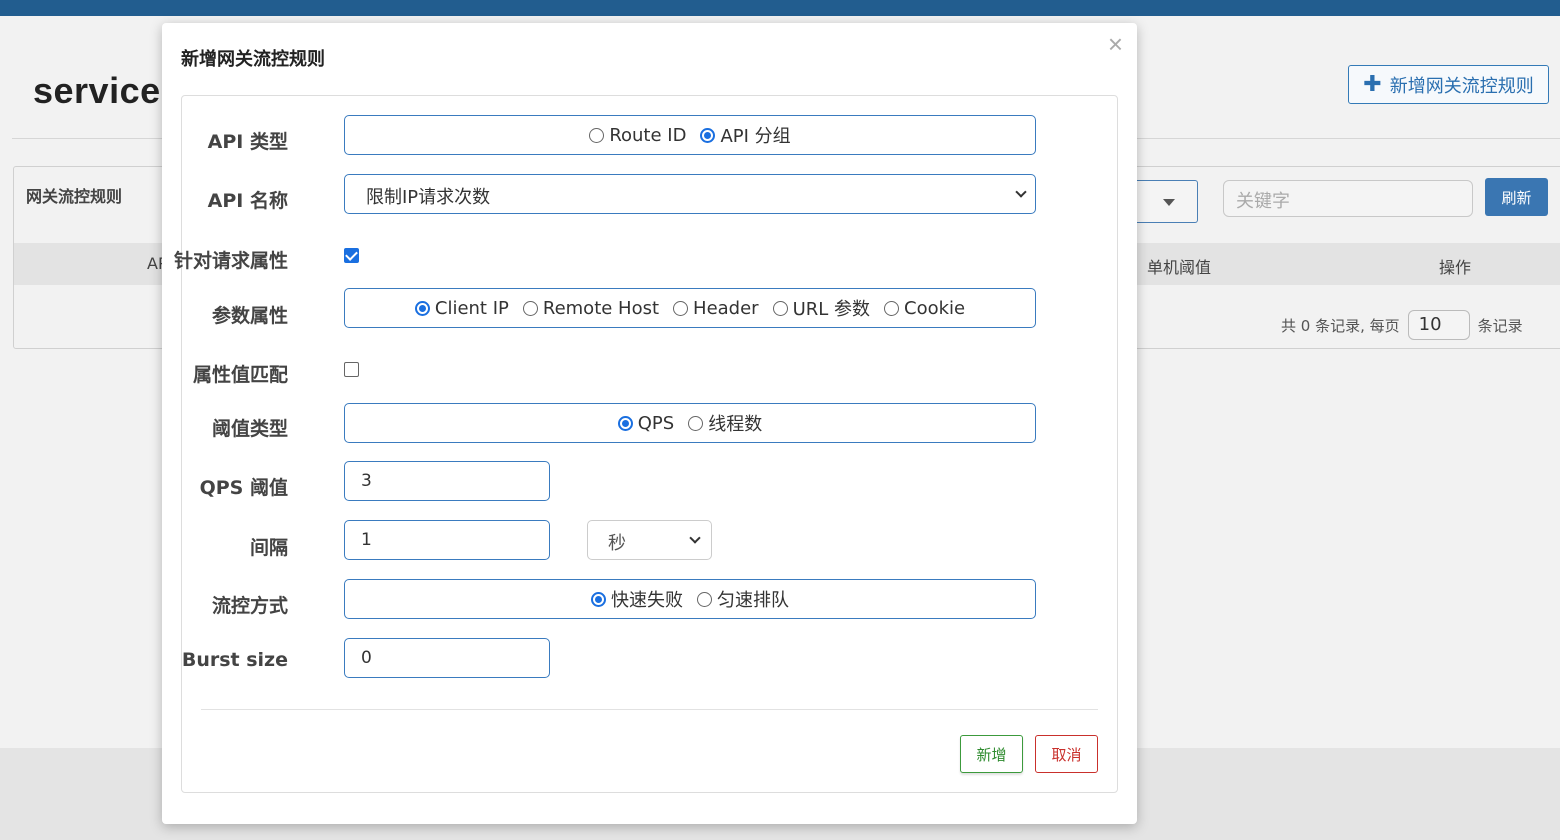 This screenshot has width=1560, height=840. I want to click on param-option-cookie: Cookie, so click(924, 308).